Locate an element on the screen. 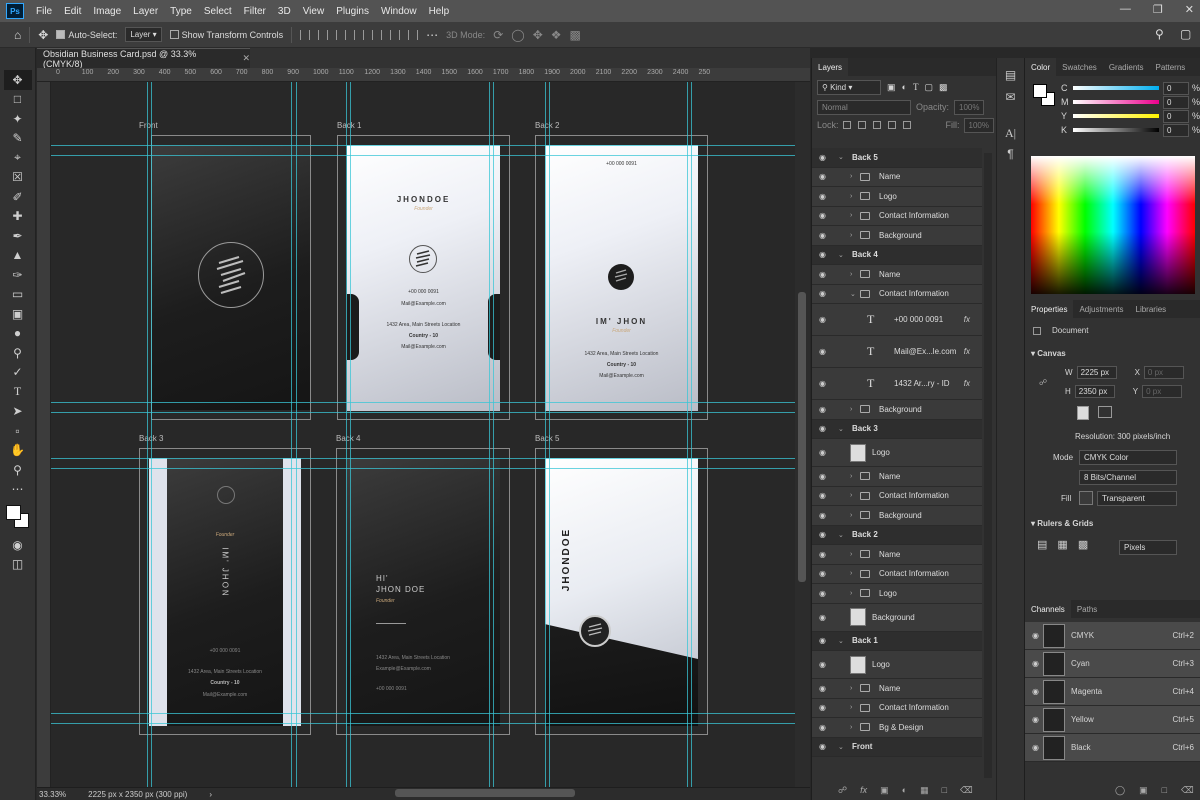  brush-tool-icon: ✒ is located at coordinates (18, 236).